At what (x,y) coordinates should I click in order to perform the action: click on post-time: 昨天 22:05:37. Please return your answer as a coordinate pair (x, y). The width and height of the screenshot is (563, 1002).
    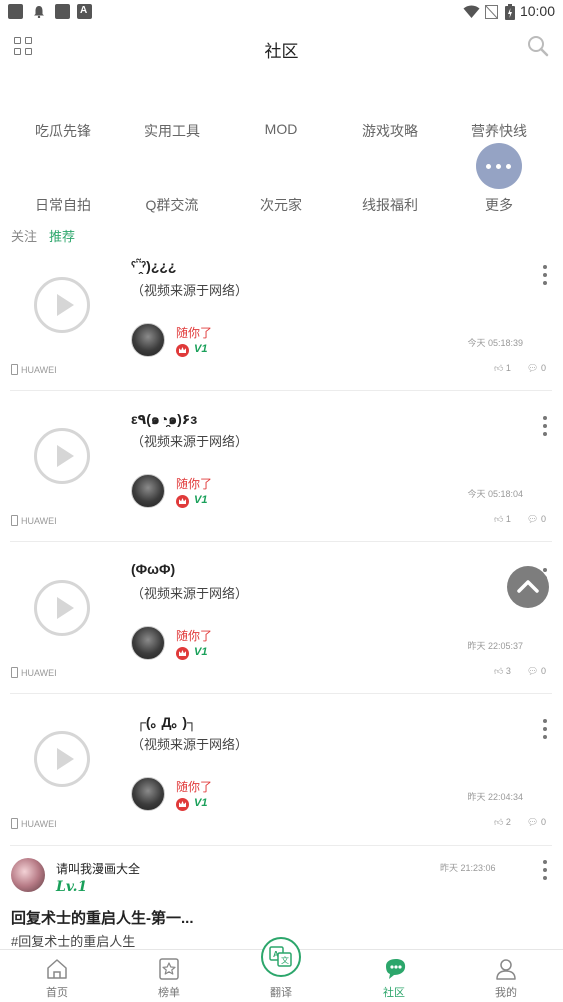
    Looking at the image, I should click on (495, 646).